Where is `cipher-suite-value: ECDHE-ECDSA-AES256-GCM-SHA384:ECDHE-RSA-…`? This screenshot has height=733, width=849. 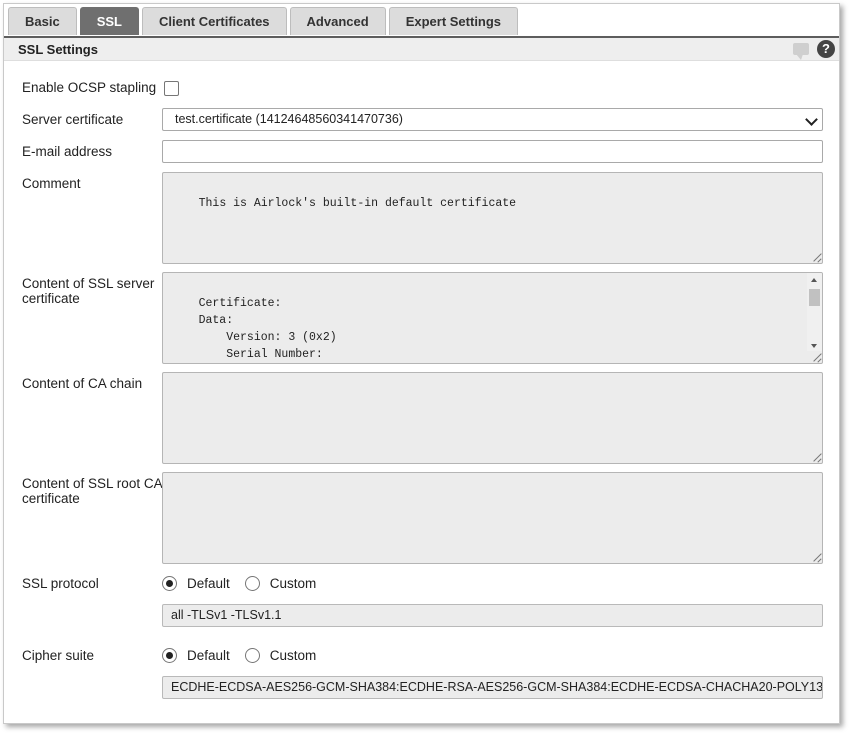
cipher-suite-value: ECDHE-ECDSA-AES256-GCM-SHA384:ECDHE-RSA-… is located at coordinates (492, 687).